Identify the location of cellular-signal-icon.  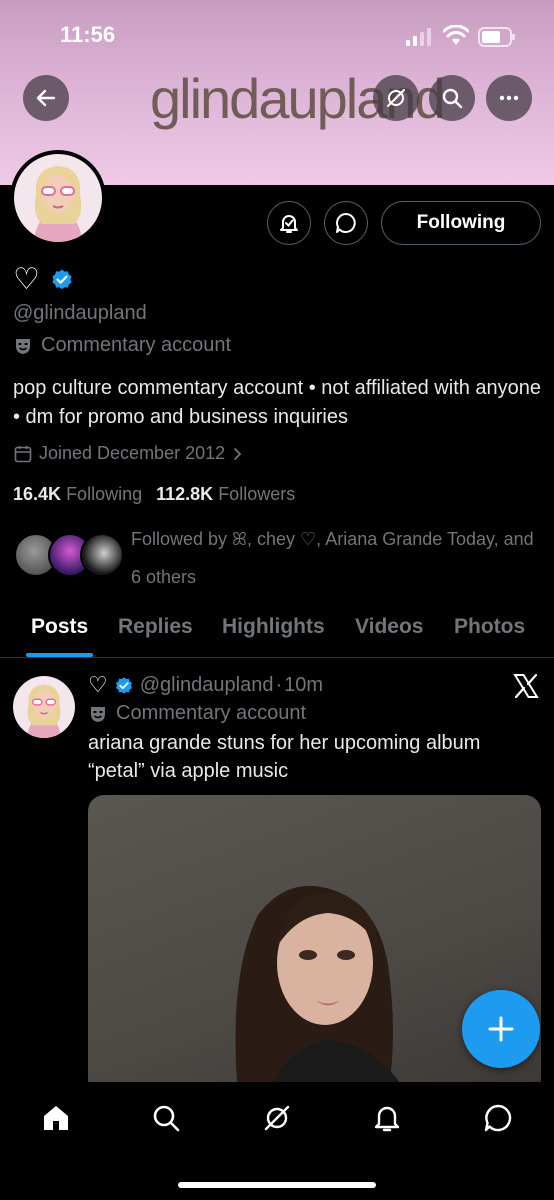
(418, 37).